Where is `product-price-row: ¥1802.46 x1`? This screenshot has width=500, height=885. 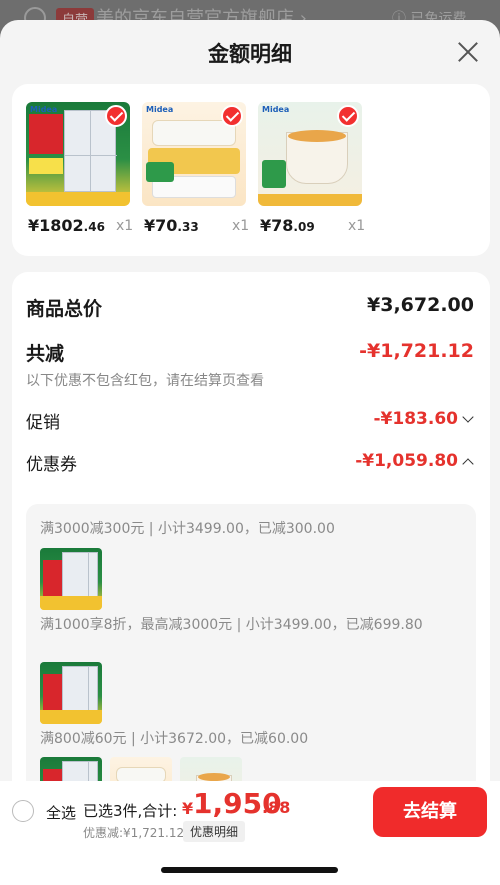
product-price-row: ¥1802.46 x1 is located at coordinates (87, 225).